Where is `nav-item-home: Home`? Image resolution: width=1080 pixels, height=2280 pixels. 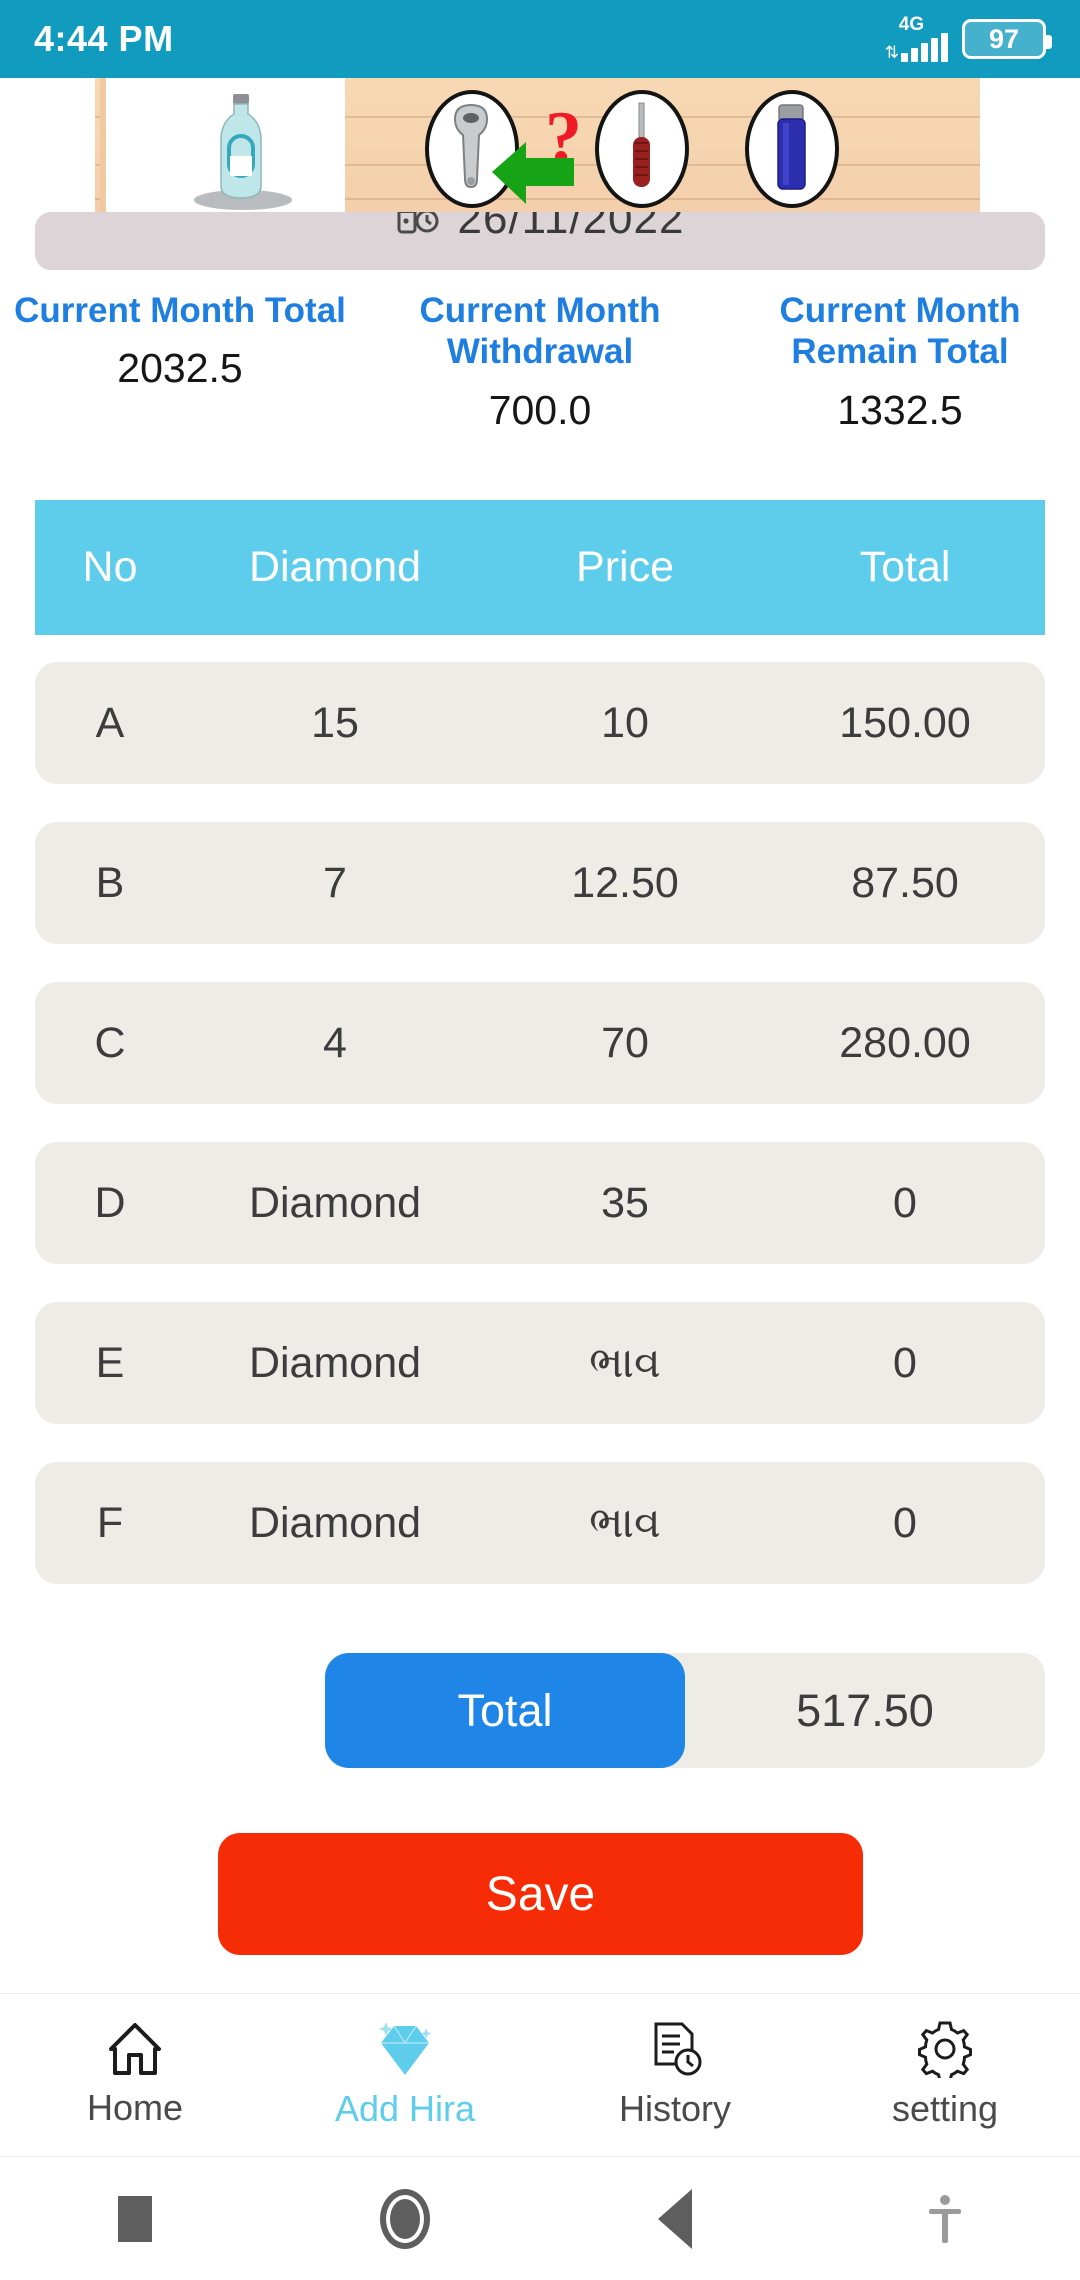
nav-item-home: Home is located at coordinates (135, 2075).